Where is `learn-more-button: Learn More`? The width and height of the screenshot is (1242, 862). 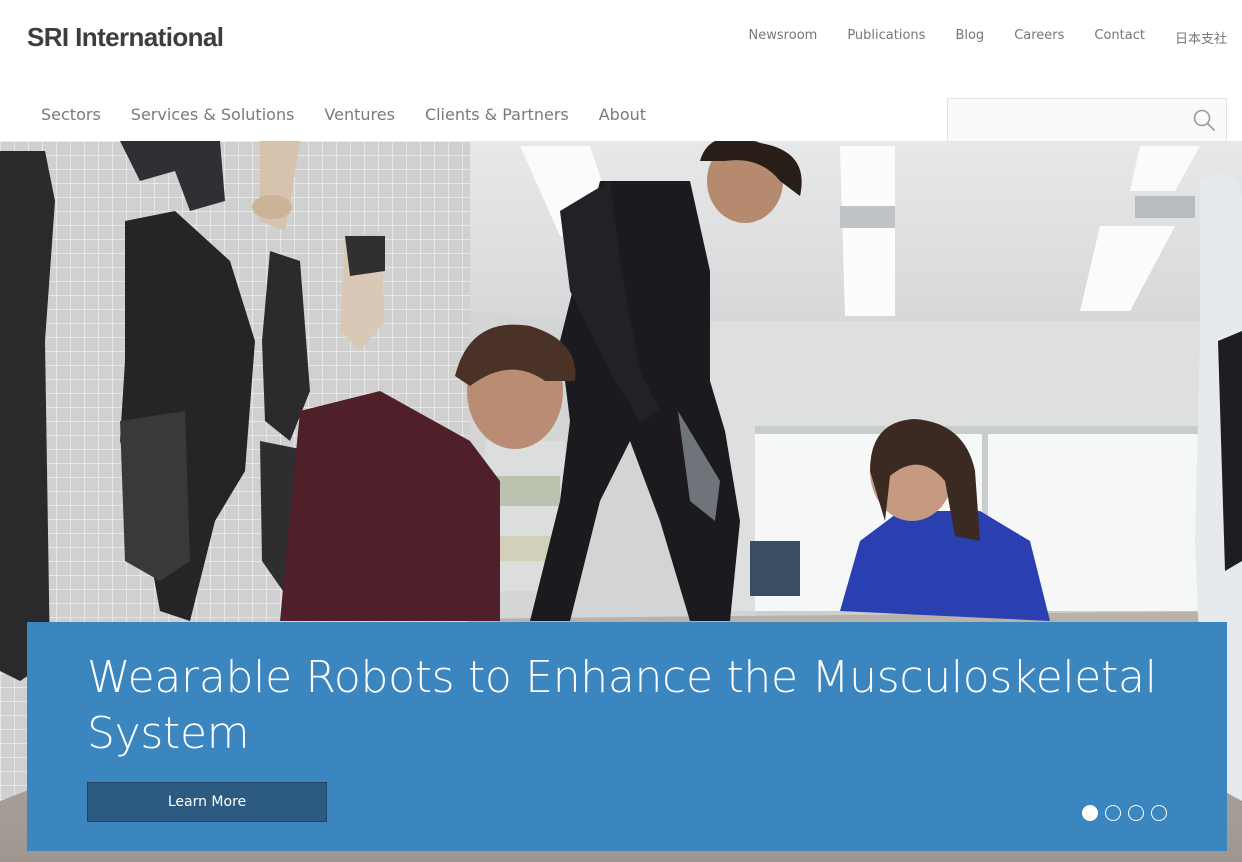
learn-more-button: Learn More is located at coordinates (207, 802).